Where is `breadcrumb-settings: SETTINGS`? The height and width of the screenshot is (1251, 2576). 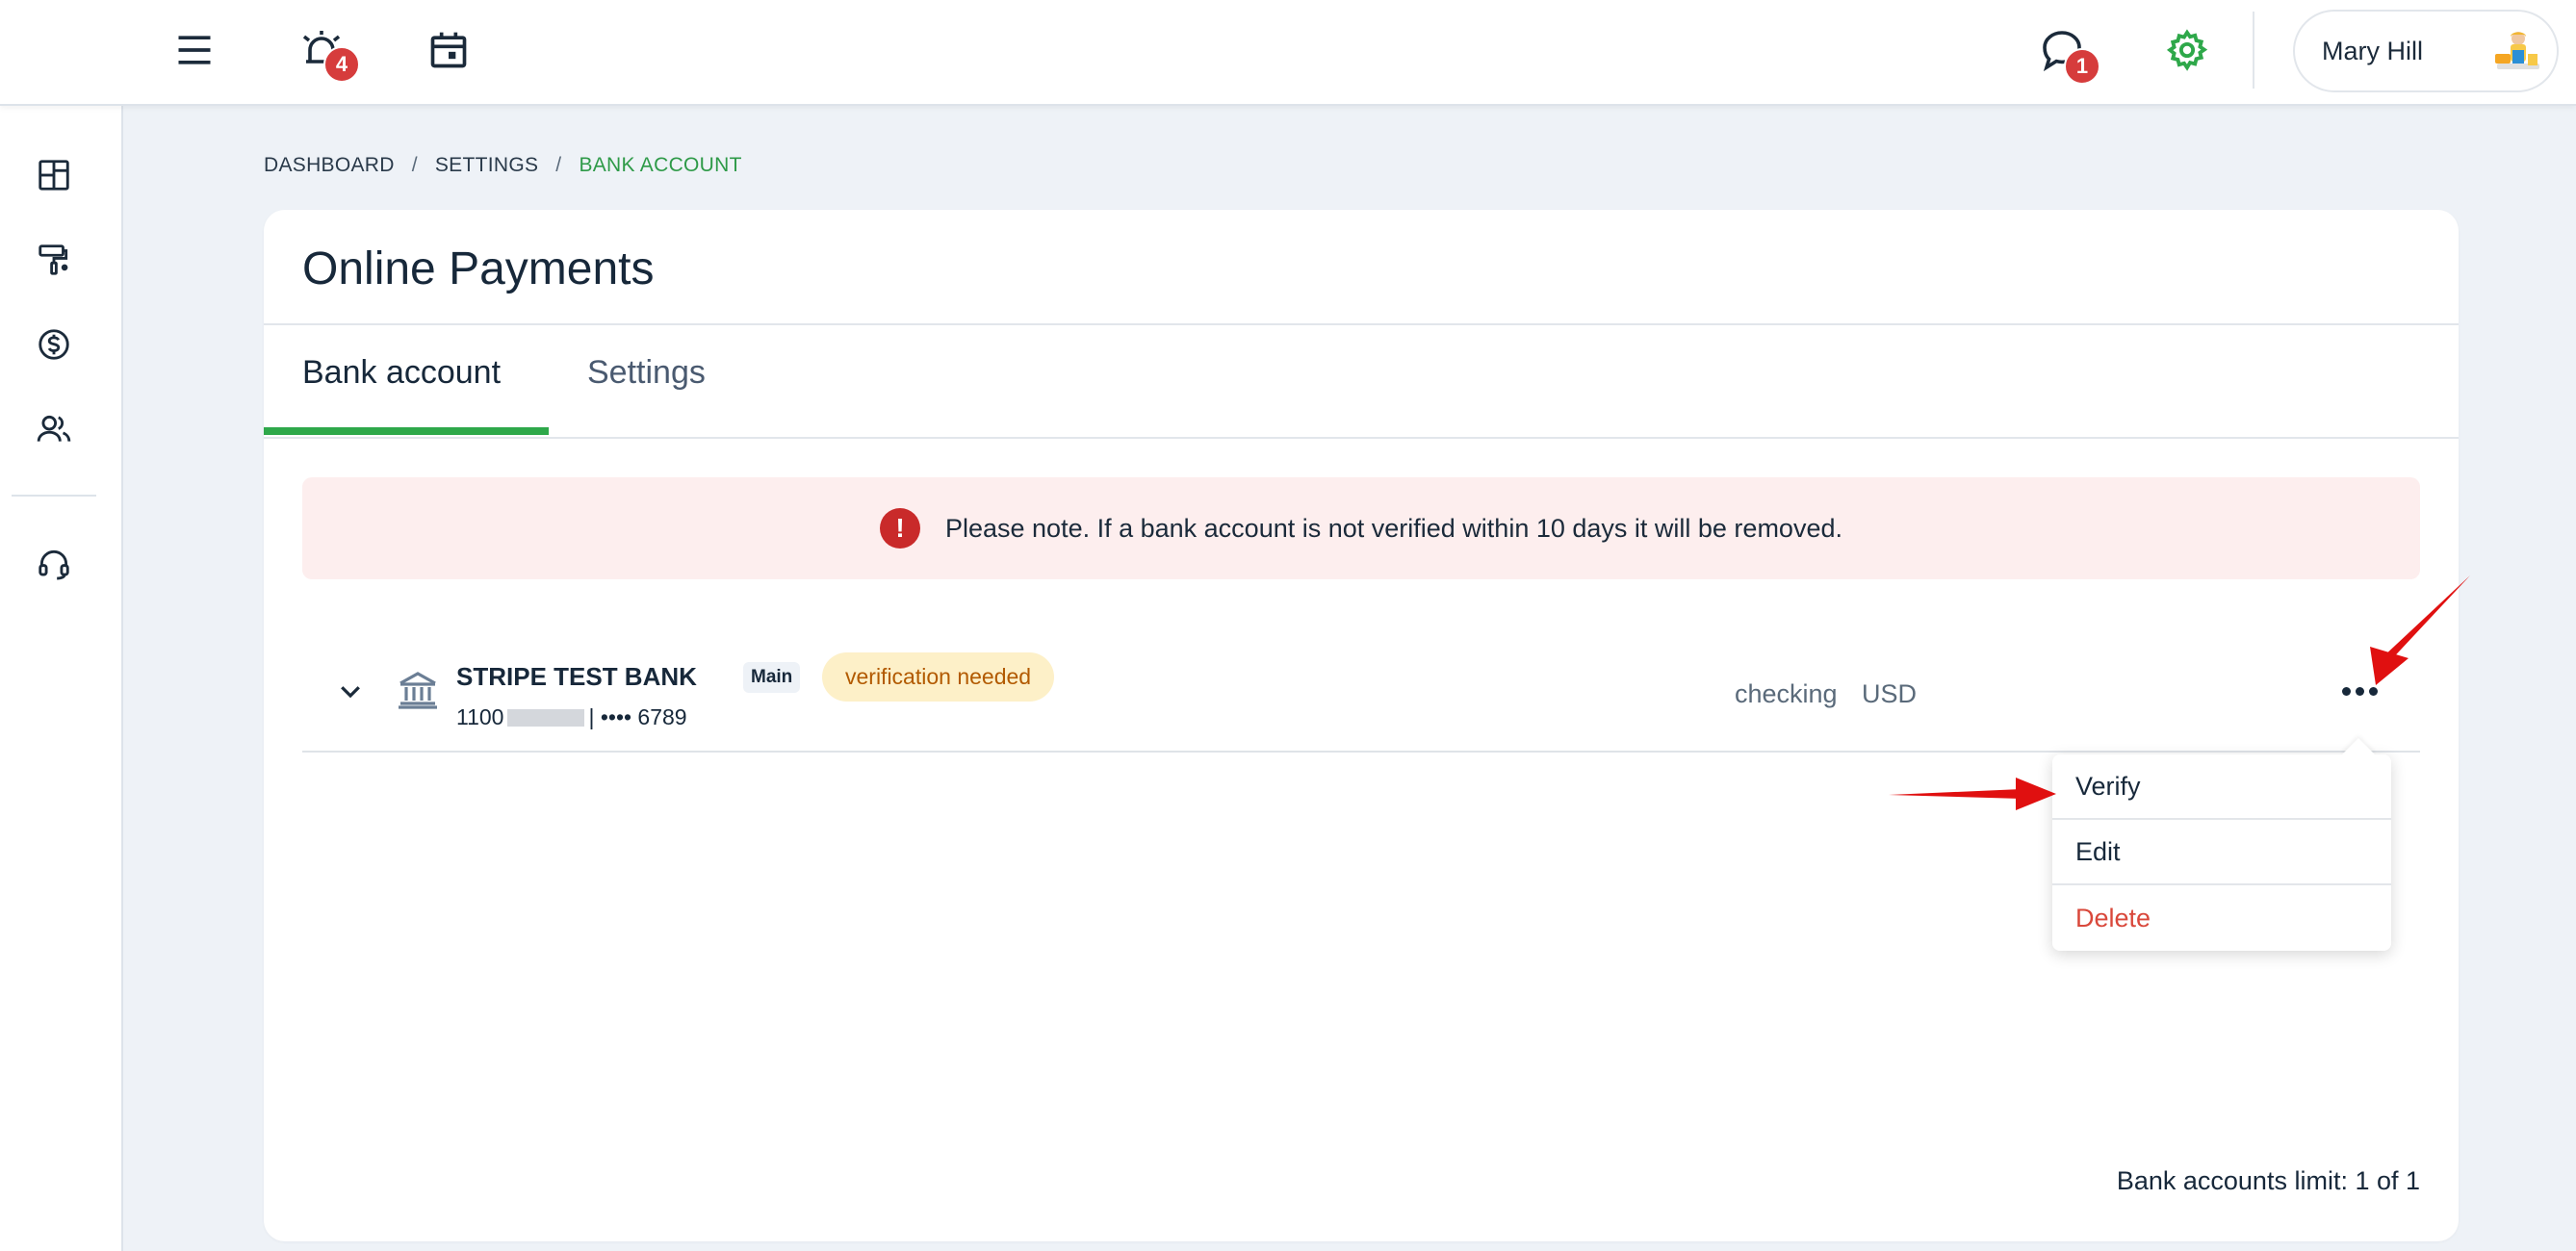 breadcrumb-settings: SETTINGS is located at coordinates (487, 165).